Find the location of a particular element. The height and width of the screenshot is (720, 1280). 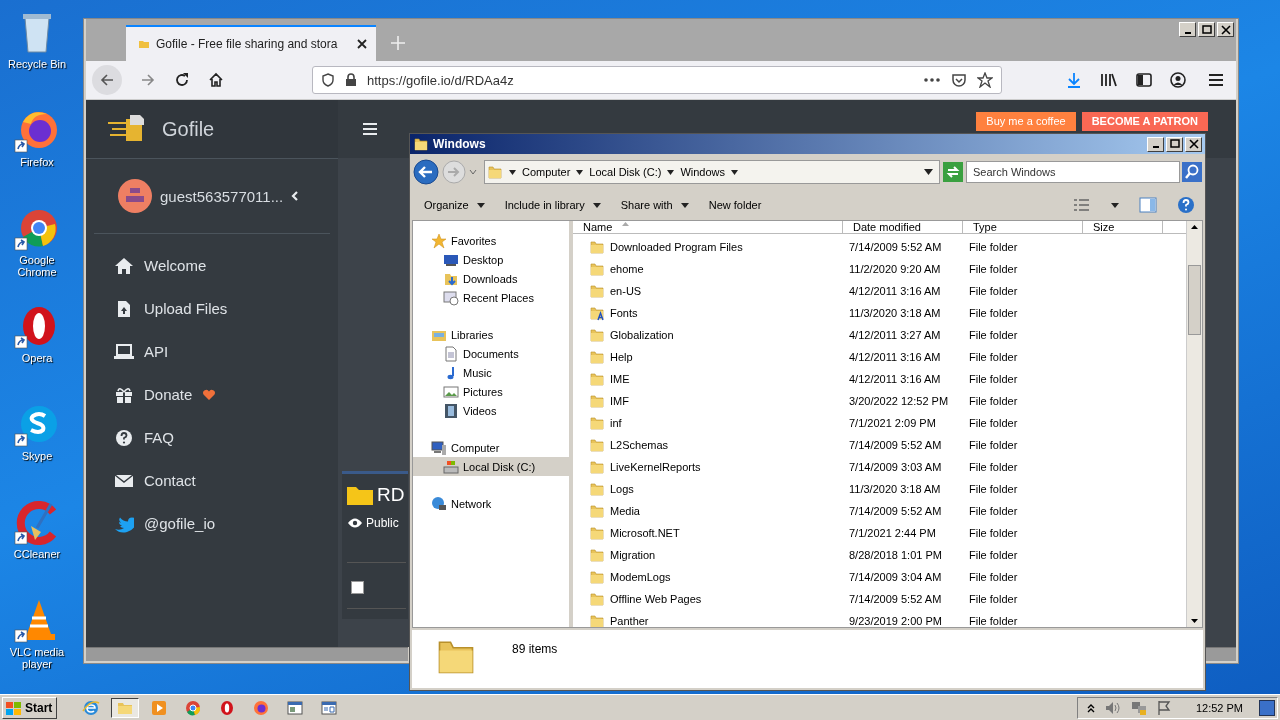

bookmark-star-icon is located at coordinates (985, 80).